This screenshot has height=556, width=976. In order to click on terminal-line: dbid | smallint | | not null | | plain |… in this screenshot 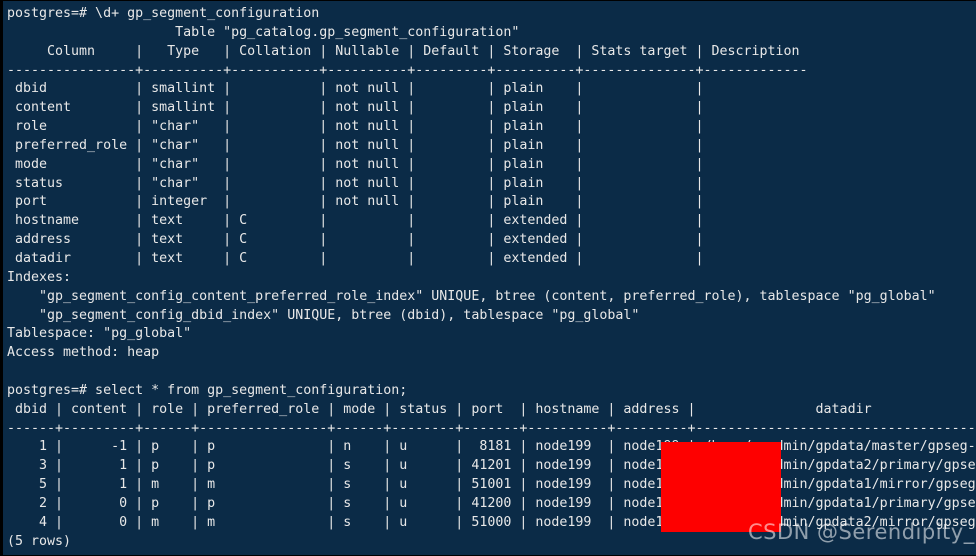, I will do `click(359, 89)`.